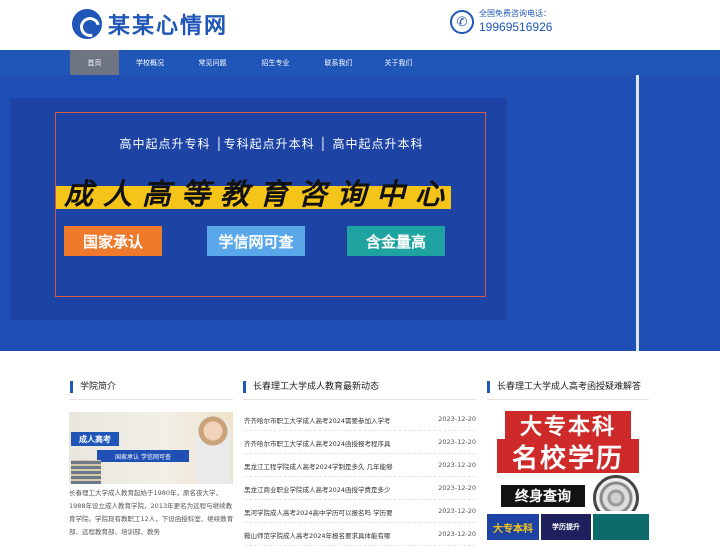  Describe the element at coordinates (616, 493) in the screenshot. I see `target-graphic` at that location.